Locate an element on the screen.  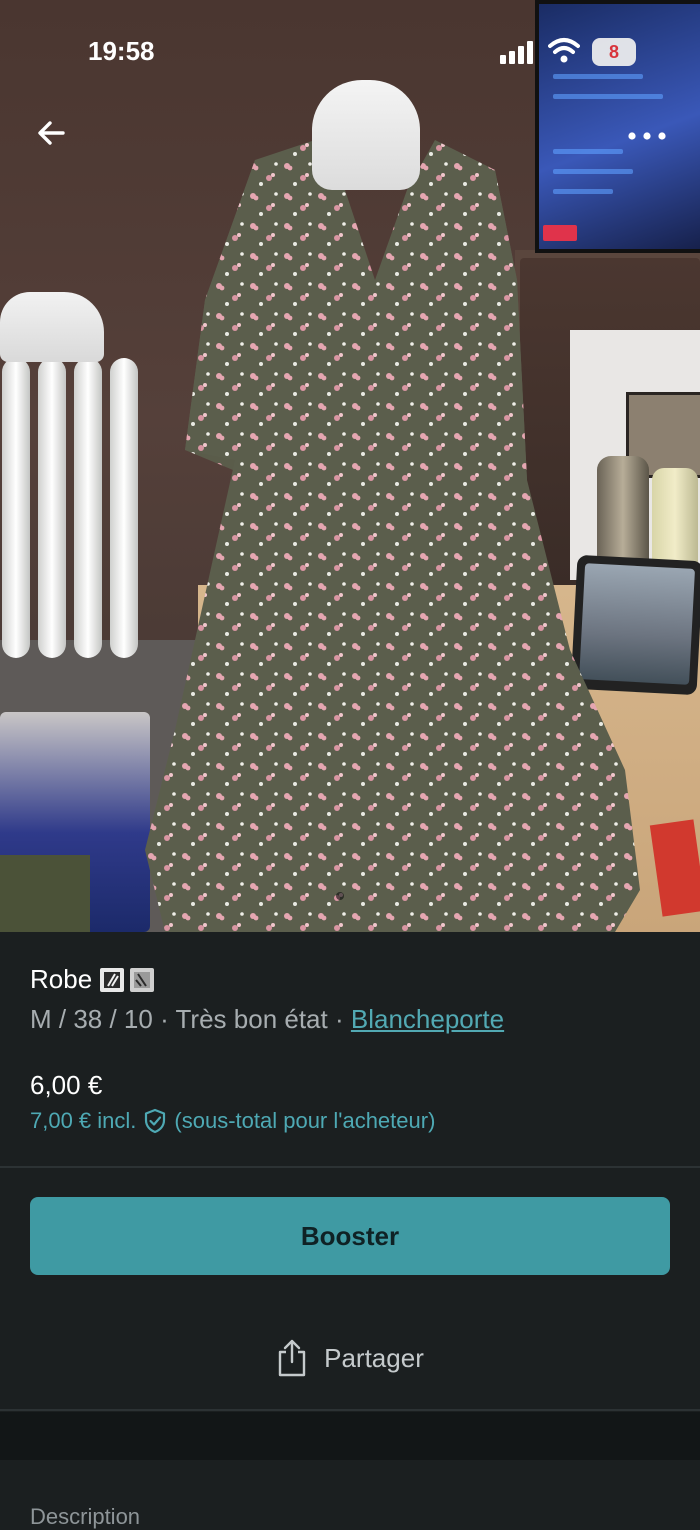
fabric is located at coordinates (45, 893).